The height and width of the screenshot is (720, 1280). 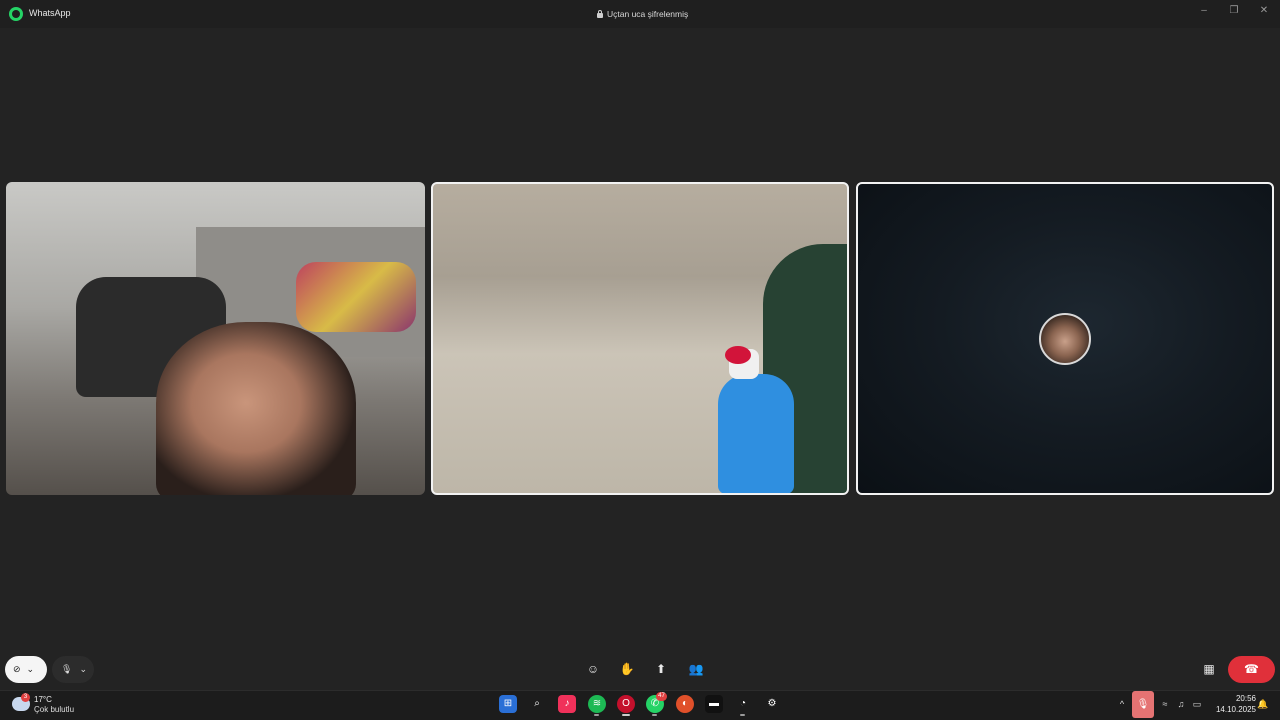 I want to click on weather-badge: 3, so click(x=25, y=697).